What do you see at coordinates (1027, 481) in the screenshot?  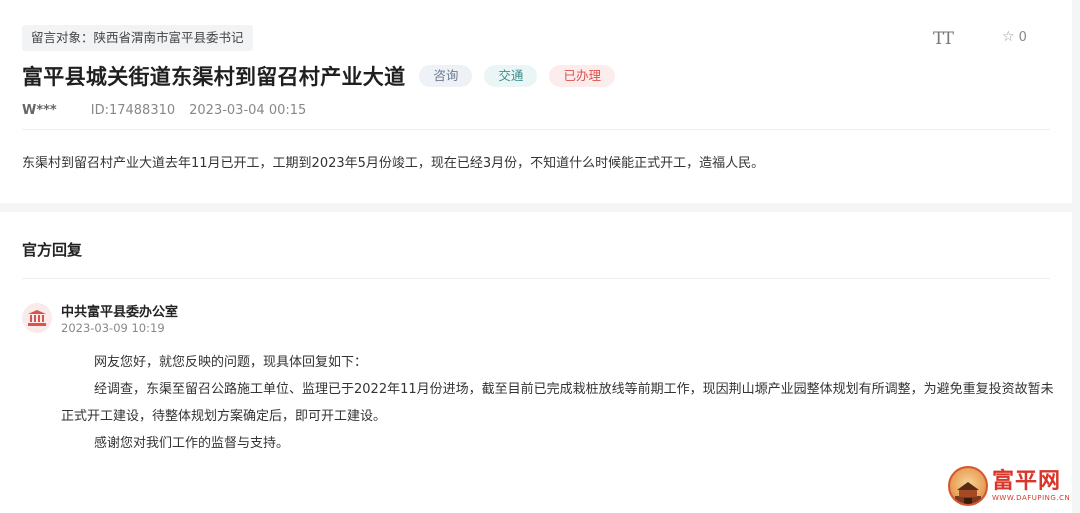 I see `site-name: 富平网` at bounding box center [1027, 481].